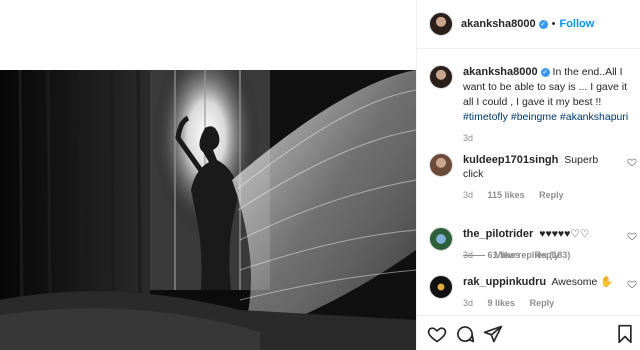 The width and height of the screenshot is (640, 350). What do you see at coordinates (437, 334) in the screenshot?
I see `heart-icon` at bounding box center [437, 334].